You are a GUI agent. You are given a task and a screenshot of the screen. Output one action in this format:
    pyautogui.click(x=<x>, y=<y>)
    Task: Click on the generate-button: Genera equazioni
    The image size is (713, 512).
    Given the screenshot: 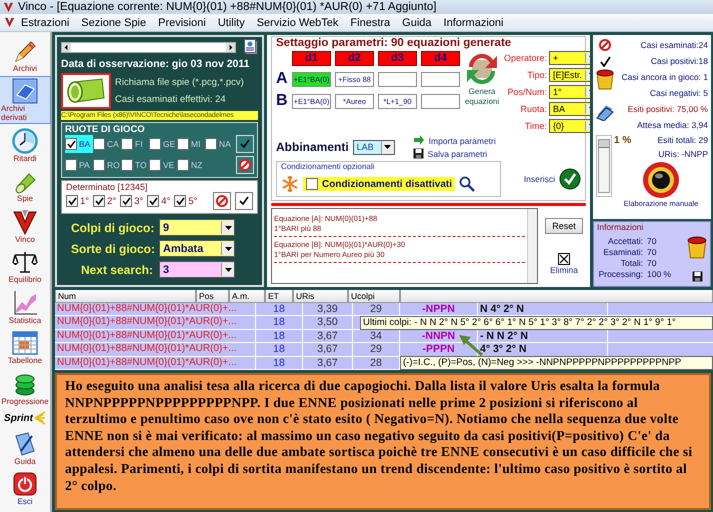 What is the action you would take?
    pyautogui.click(x=482, y=92)
    